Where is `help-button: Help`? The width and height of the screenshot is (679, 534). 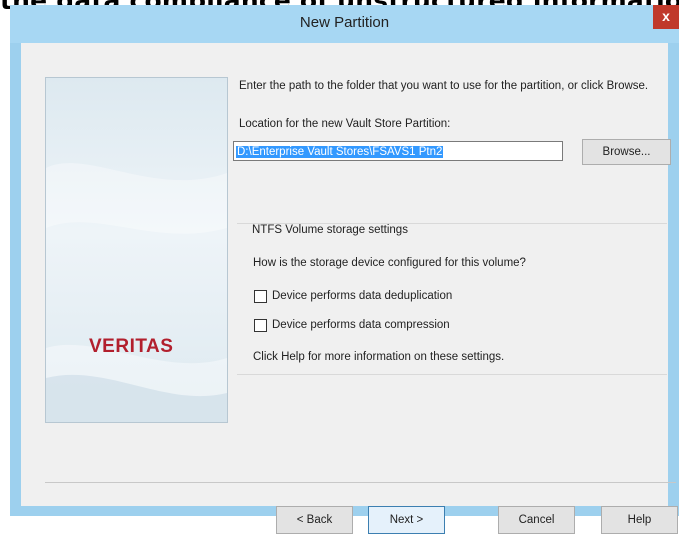 help-button: Help is located at coordinates (639, 520).